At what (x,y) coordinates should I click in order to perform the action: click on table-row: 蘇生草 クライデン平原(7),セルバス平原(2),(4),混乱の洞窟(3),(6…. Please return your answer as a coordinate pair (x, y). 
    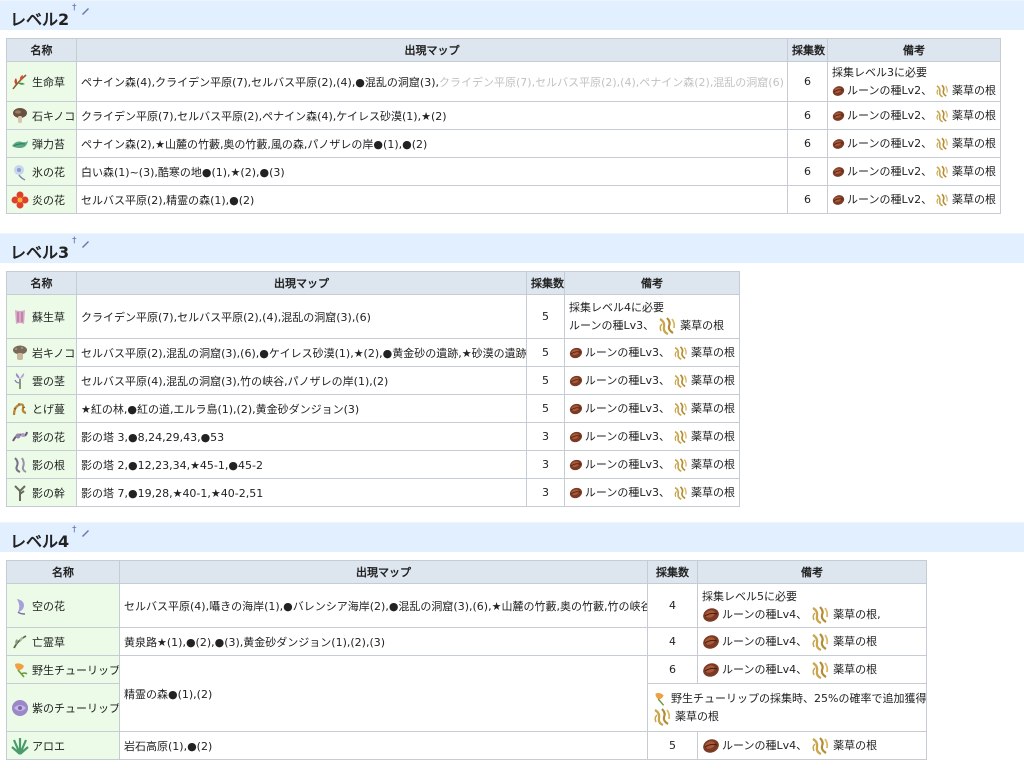
    Looking at the image, I should click on (373, 316).